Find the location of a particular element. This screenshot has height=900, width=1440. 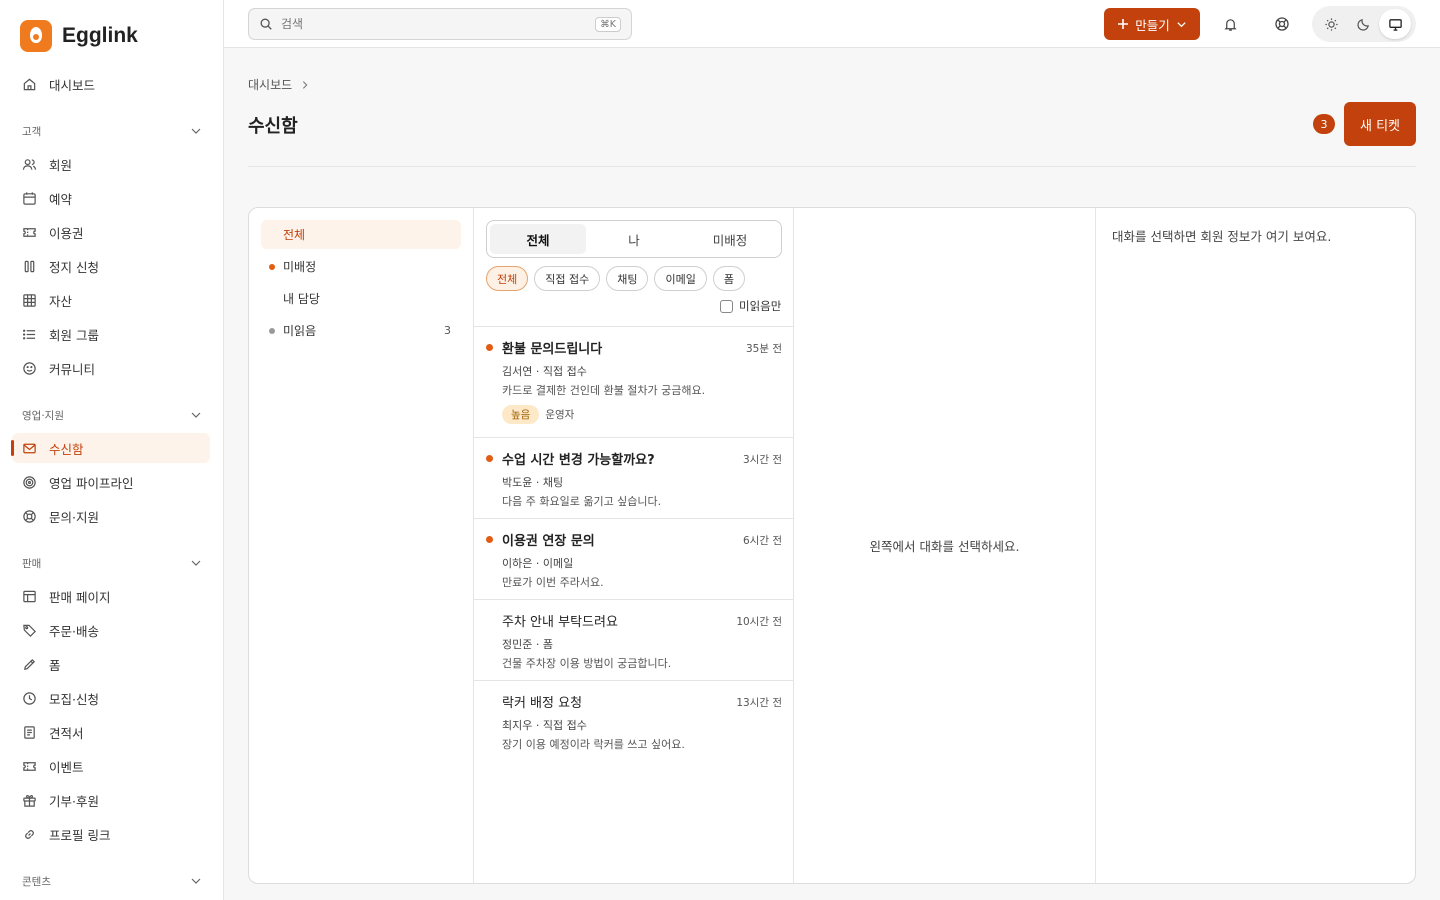

sidebar-item-inbox: 수신함 is located at coordinates (110, 448).